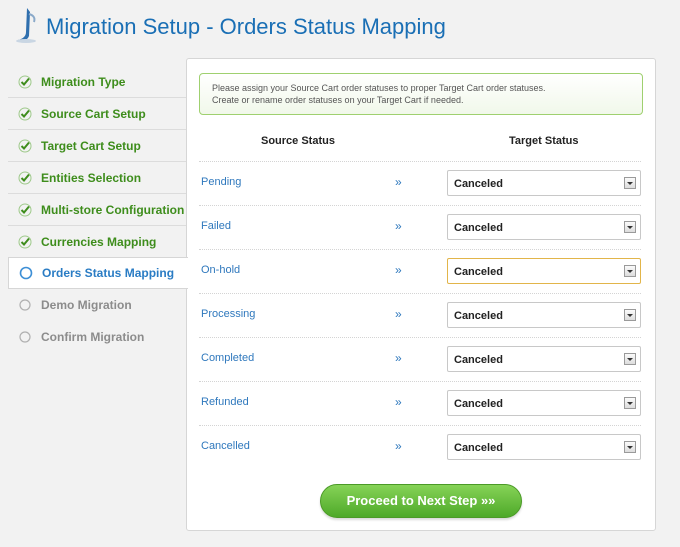  Describe the element at coordinates (93, 337) in the screenshot. I see `step-label: Confirm Migration` at that location.